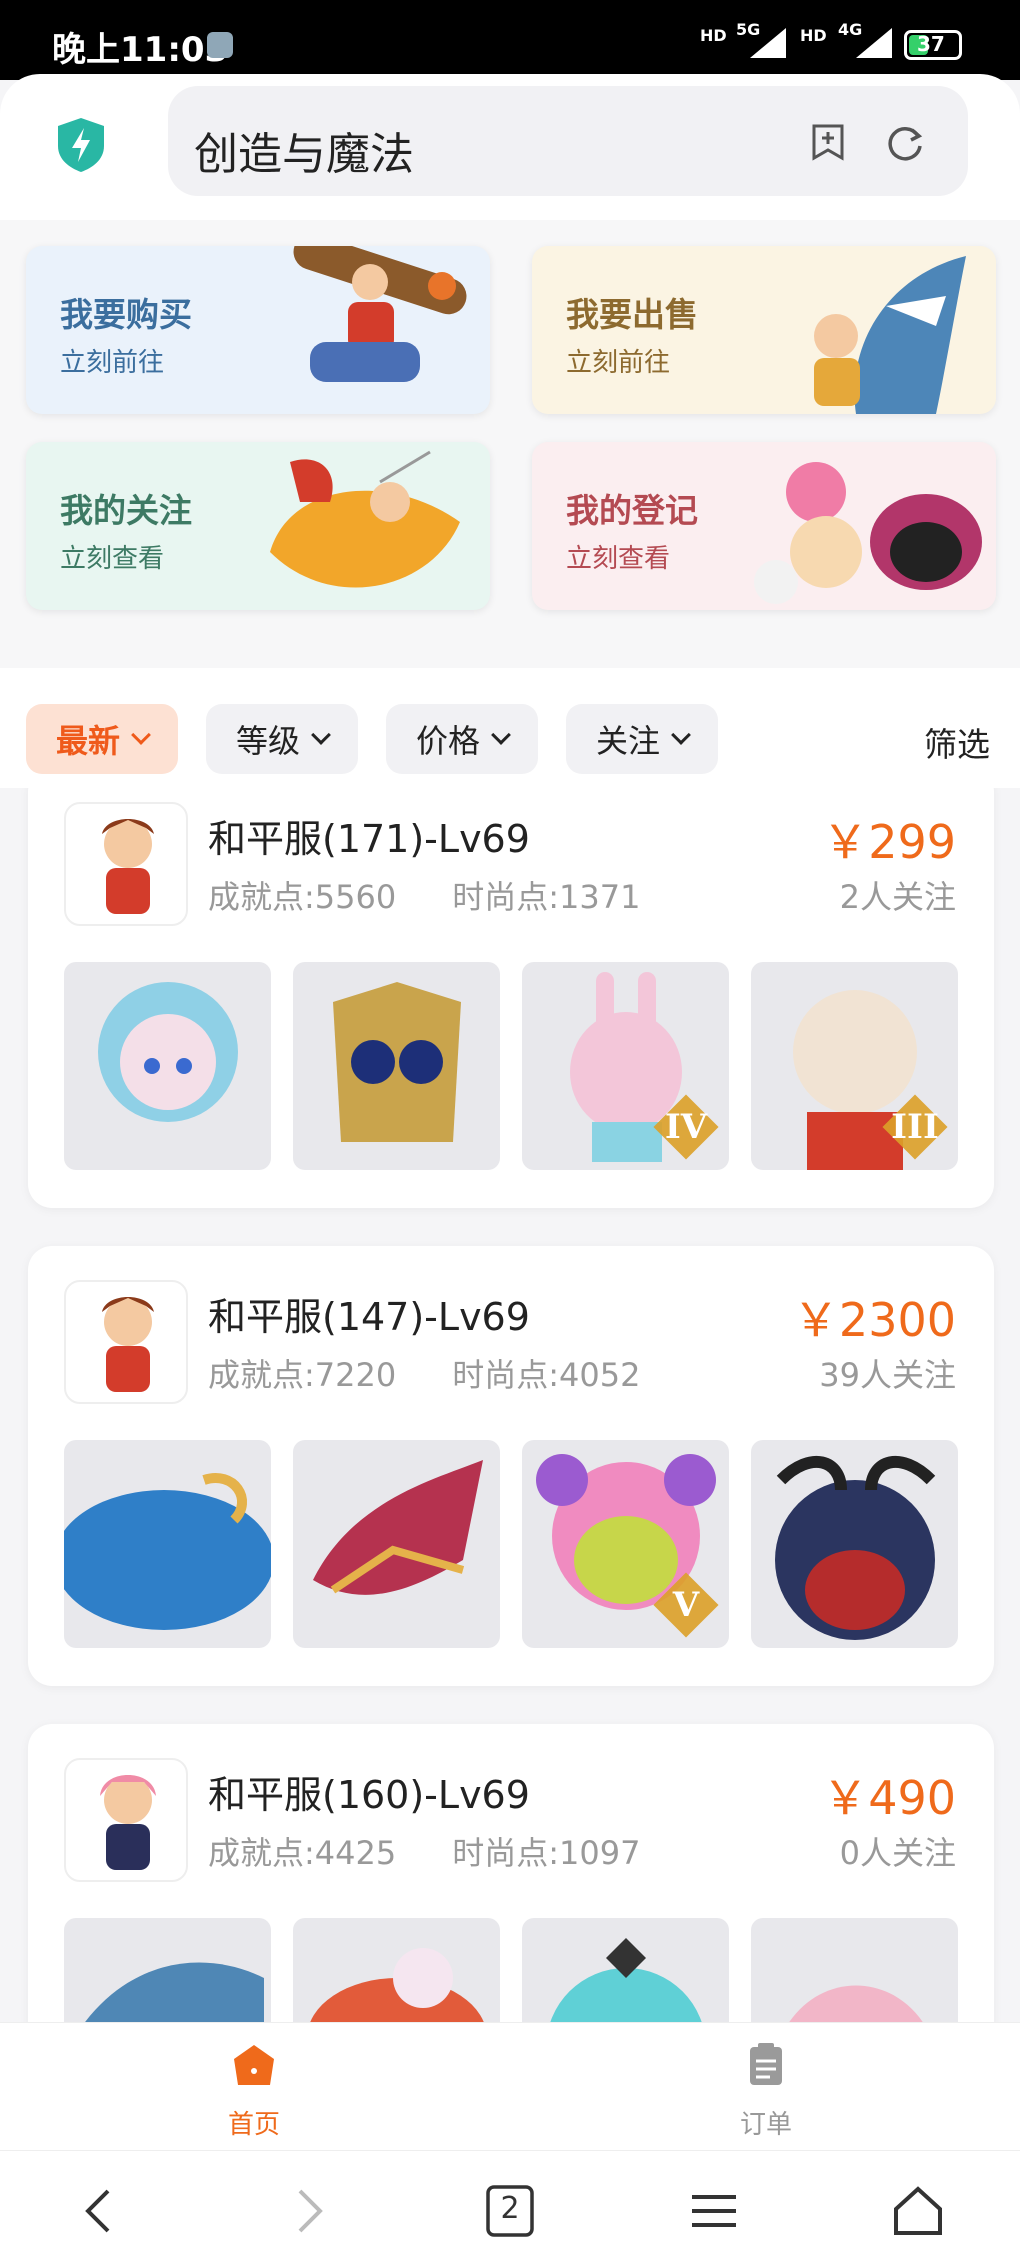  I want to click on listing-card: 和平服(160)-Lv69 成就点:4425 时尚点:1097 ￥490 0人关注, so click(511, 1873).